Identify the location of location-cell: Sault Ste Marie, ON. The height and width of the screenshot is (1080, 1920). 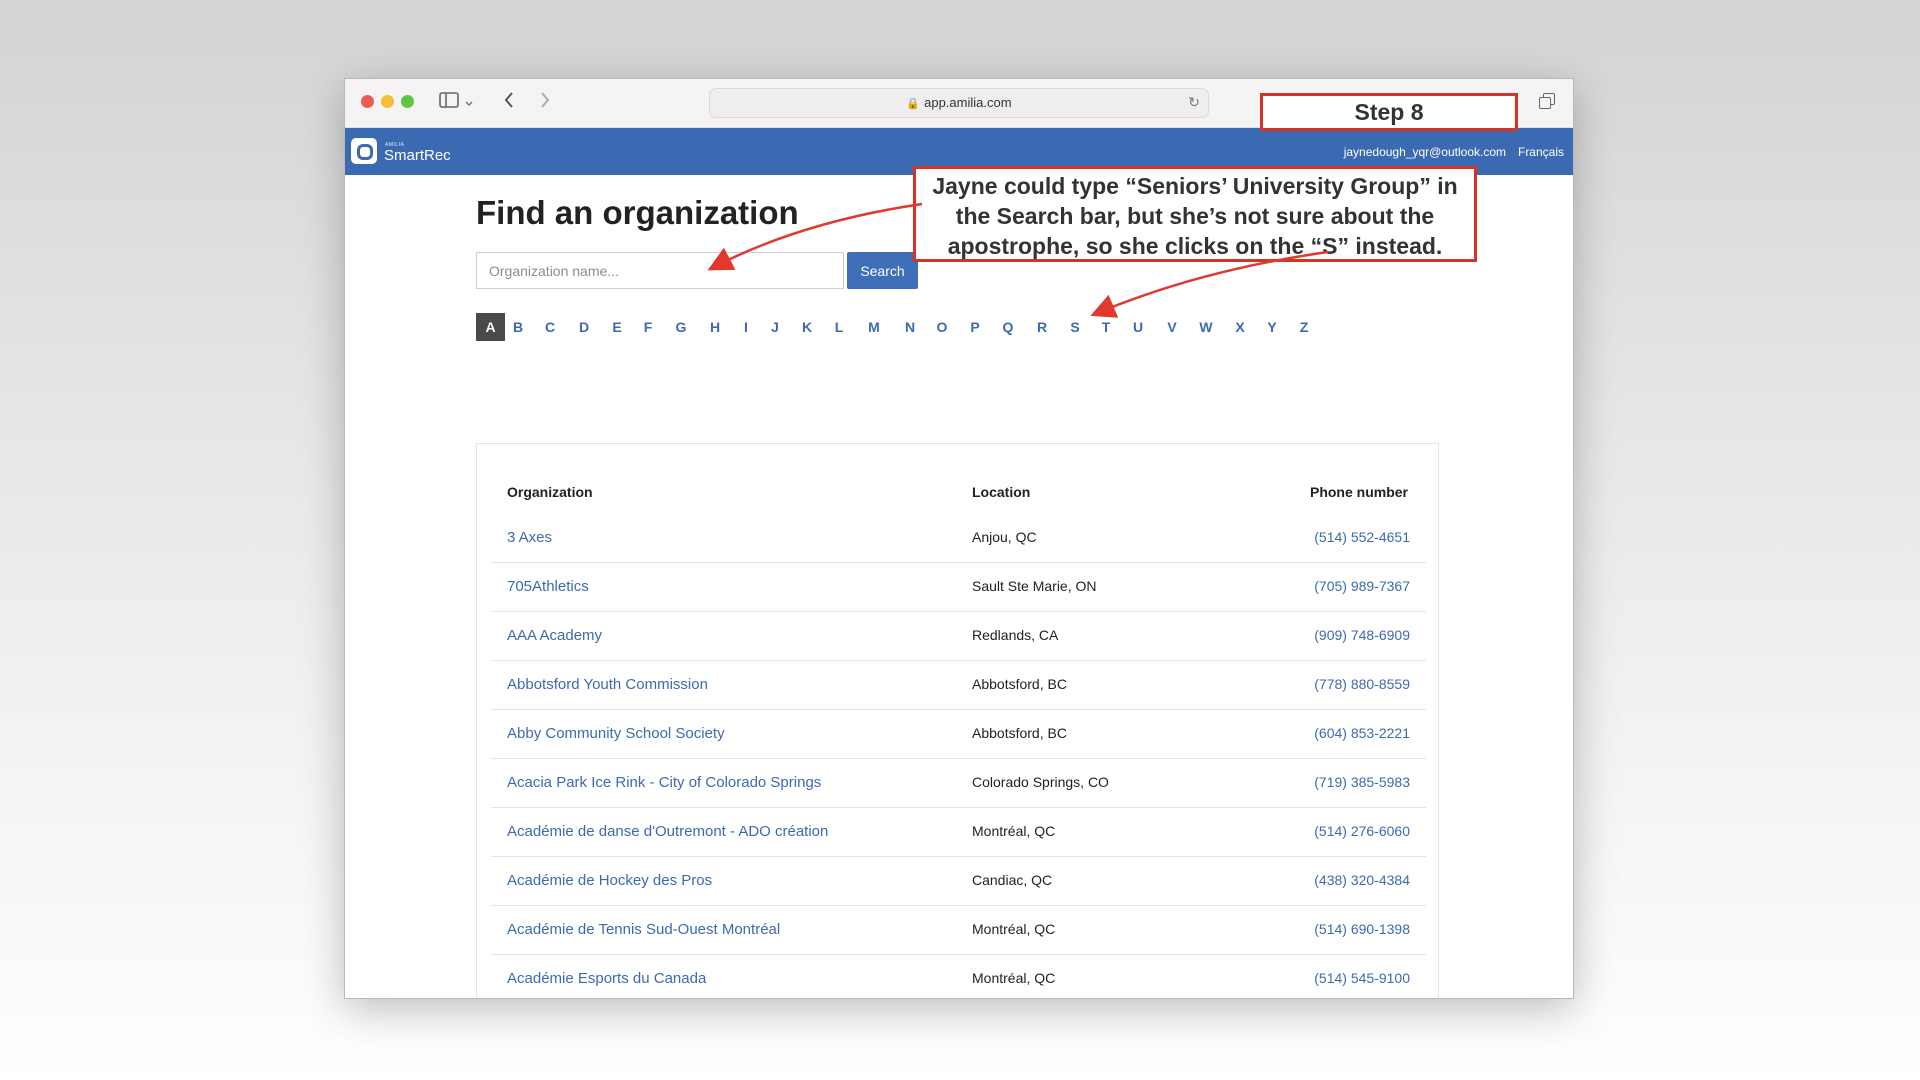
(1034, 586).